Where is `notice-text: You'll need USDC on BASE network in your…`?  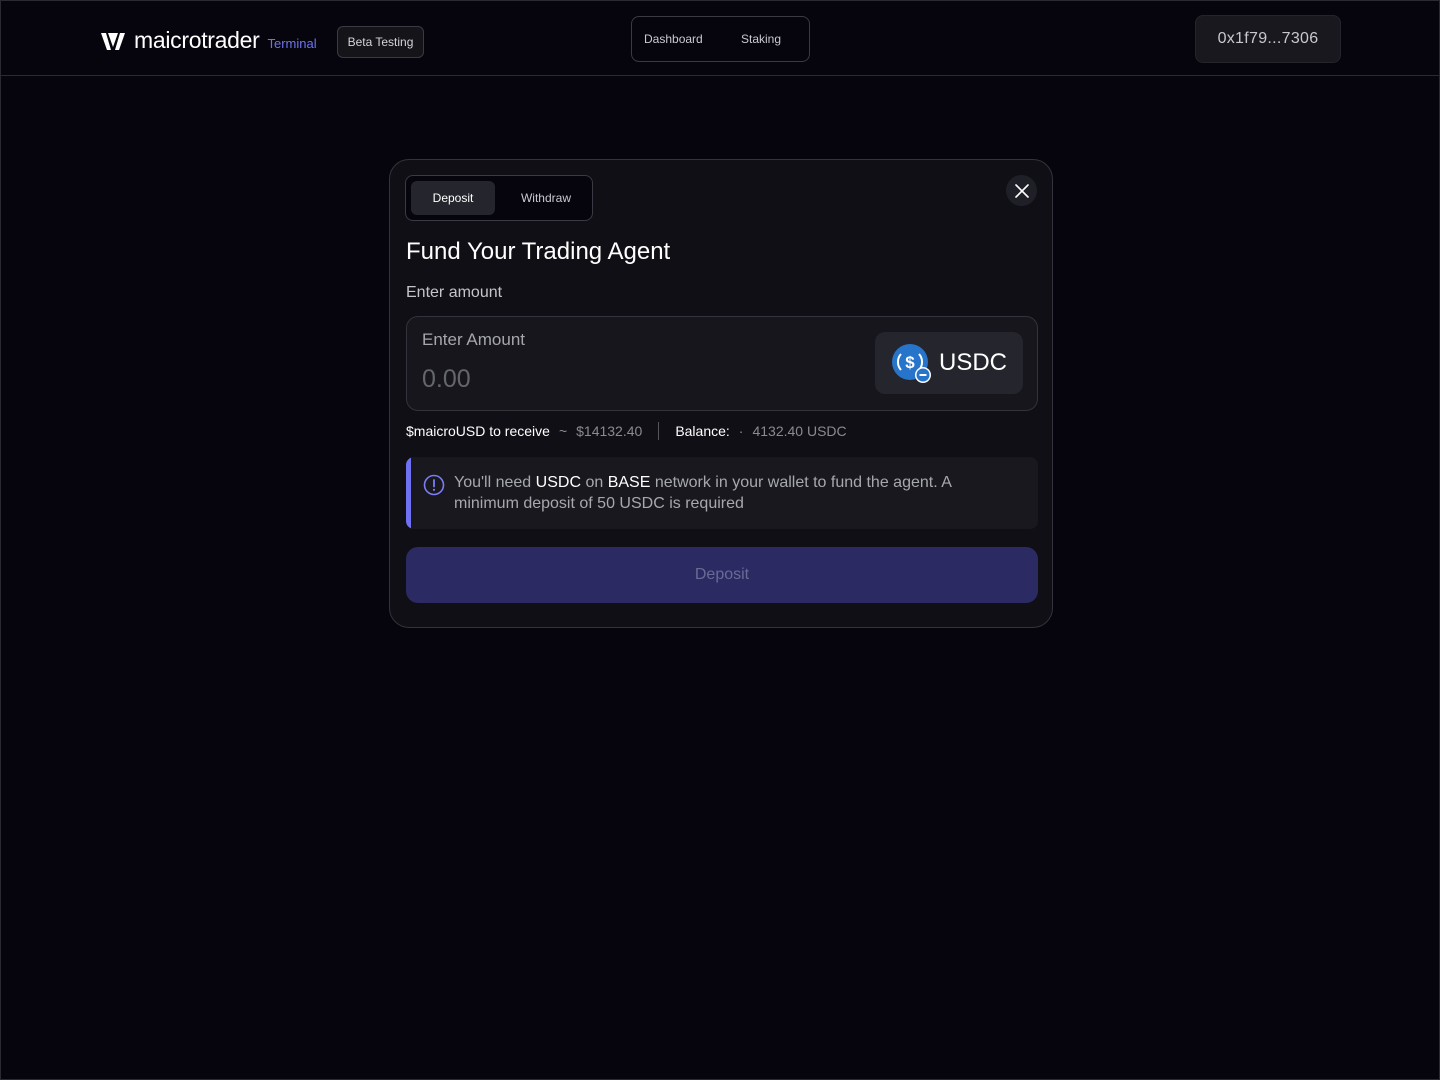
notice-text: You'll need USDC on BASE network in your… is located at coordinates (734, 493).